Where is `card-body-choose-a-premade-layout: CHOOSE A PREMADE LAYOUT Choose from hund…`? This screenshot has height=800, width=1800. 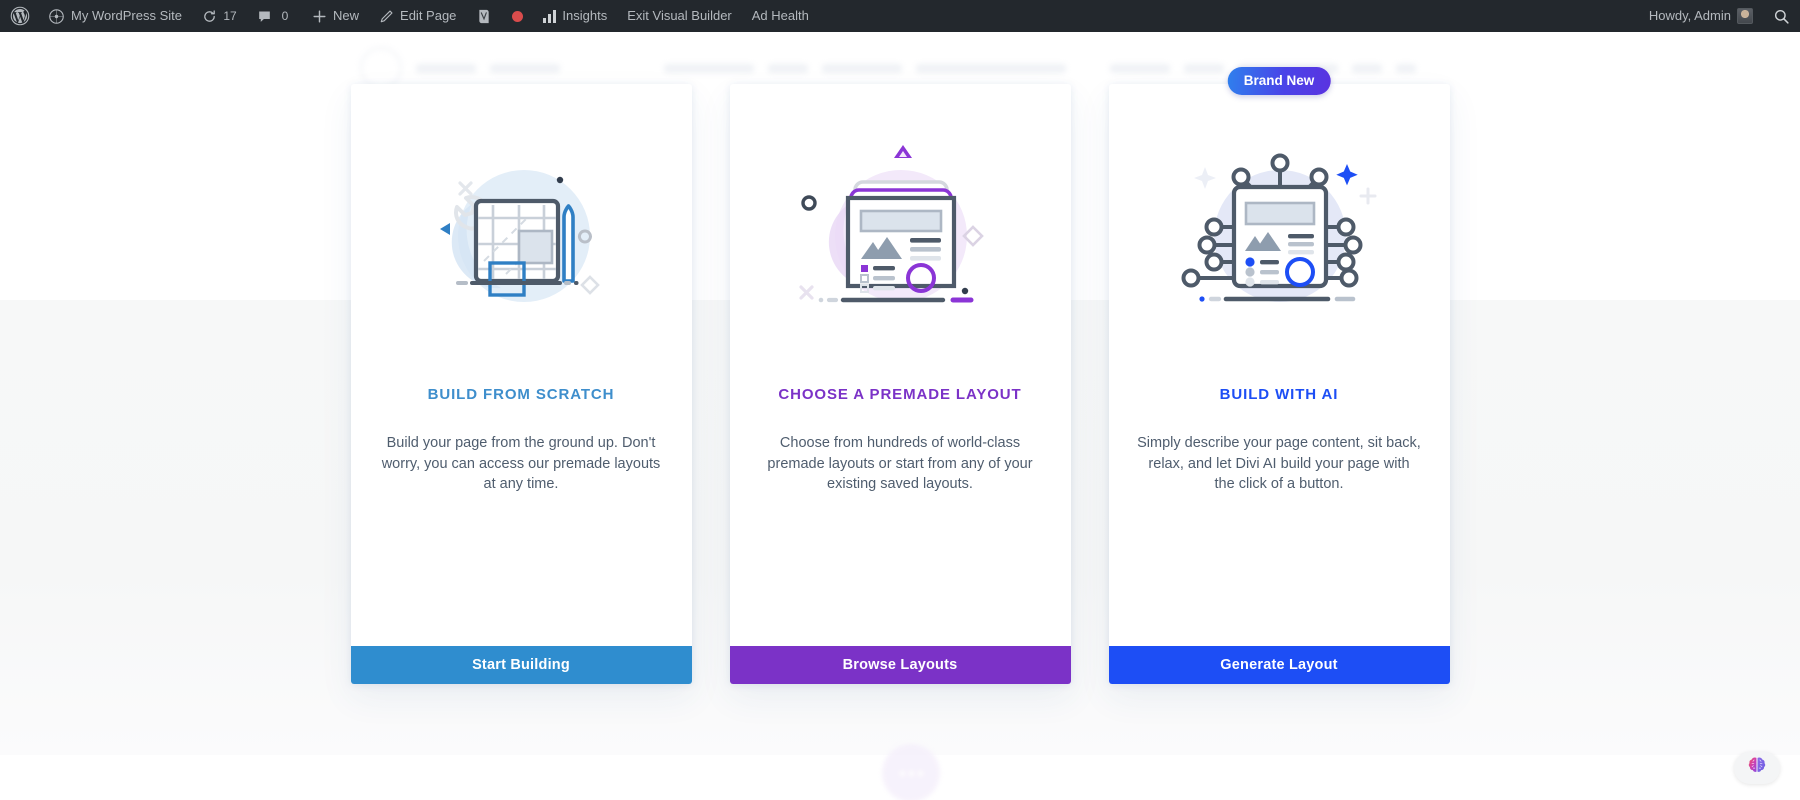 card-body-choose-a-premade-layout: CHOOSE A PREMADE LAYOUT Choose from hund… is located at coordinates (900, 365).